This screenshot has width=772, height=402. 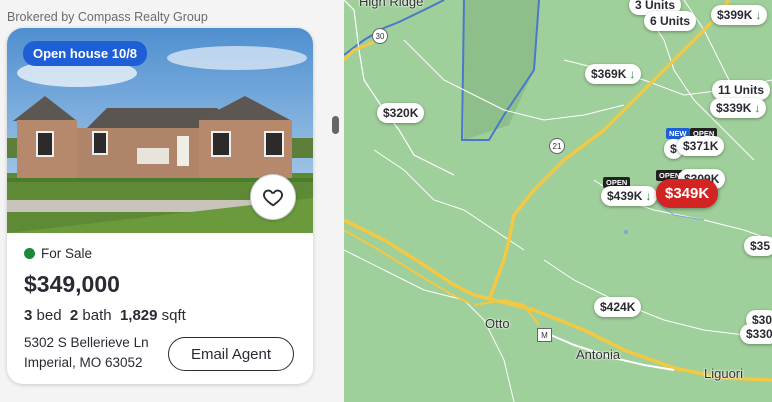 What do you see at coordinates (138, 315) in the screenshot?
I see `sqft-value: 1,829` at bounding box center [138, 315].